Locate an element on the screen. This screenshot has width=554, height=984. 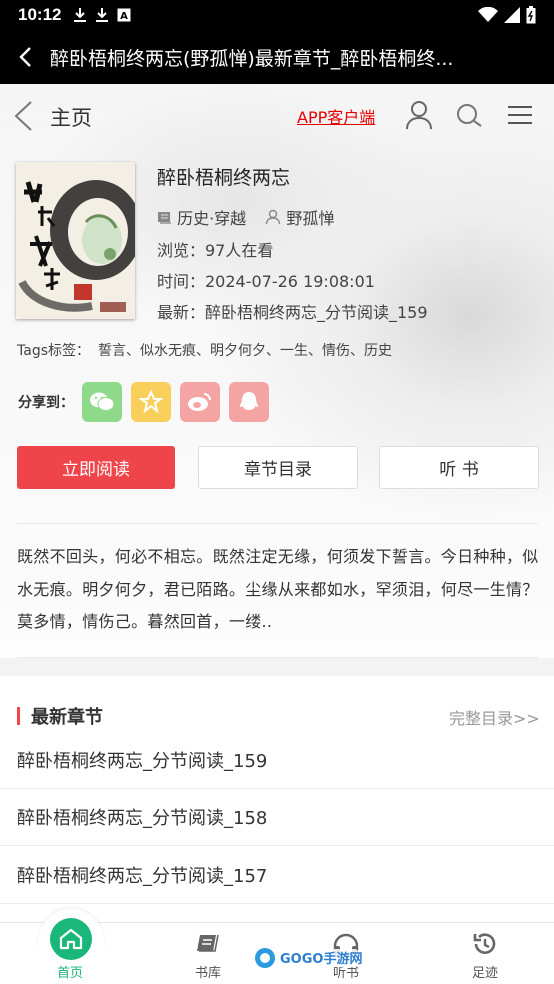
tab-home-label: 首页 is located at coordinates (69, 973).